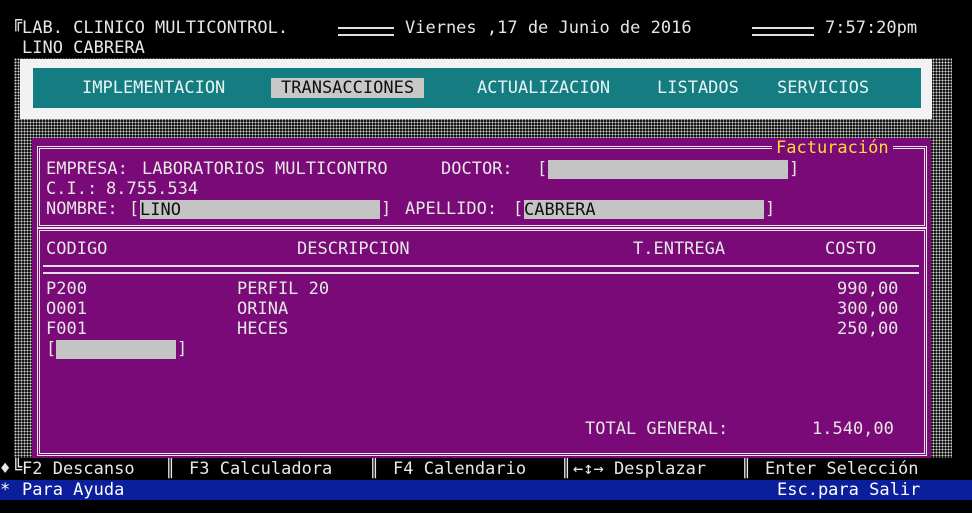 This screenshot has height=513, width=972. Describe the element at coordinates (823, 88) in the screenshot. I see `menu-servicios: SERVICIOS` at that location.